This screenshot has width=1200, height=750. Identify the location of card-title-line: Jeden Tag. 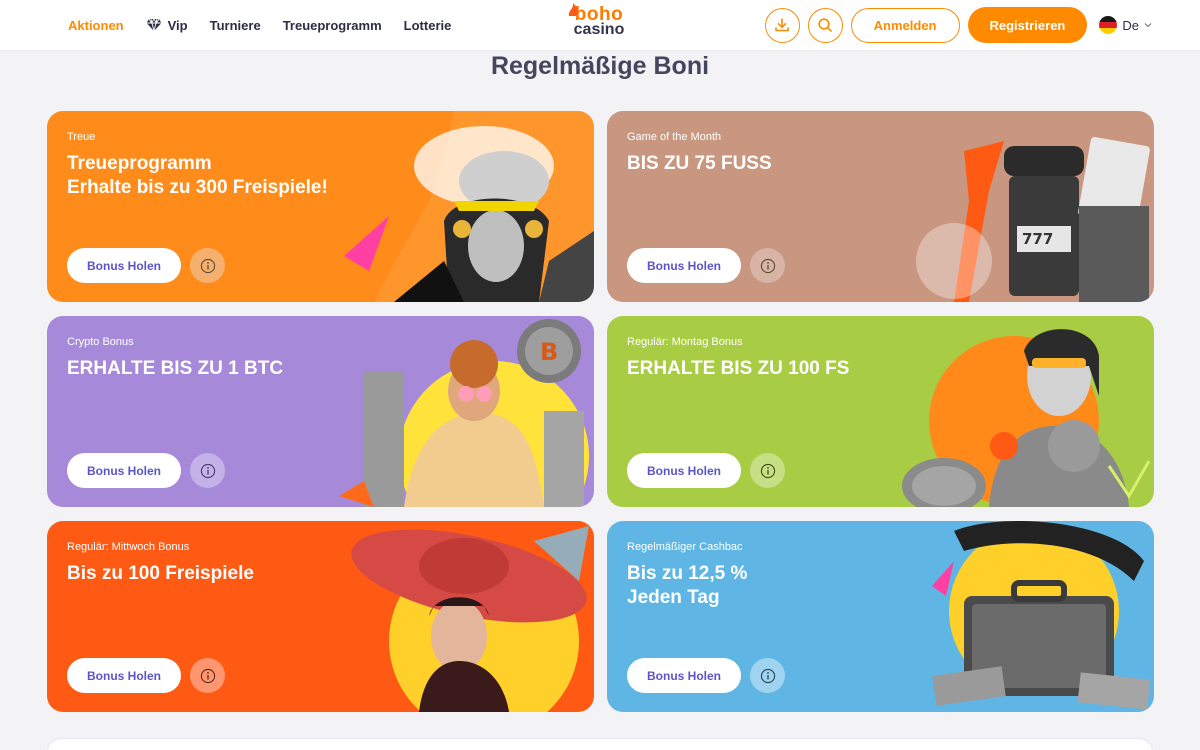
(673, 597).